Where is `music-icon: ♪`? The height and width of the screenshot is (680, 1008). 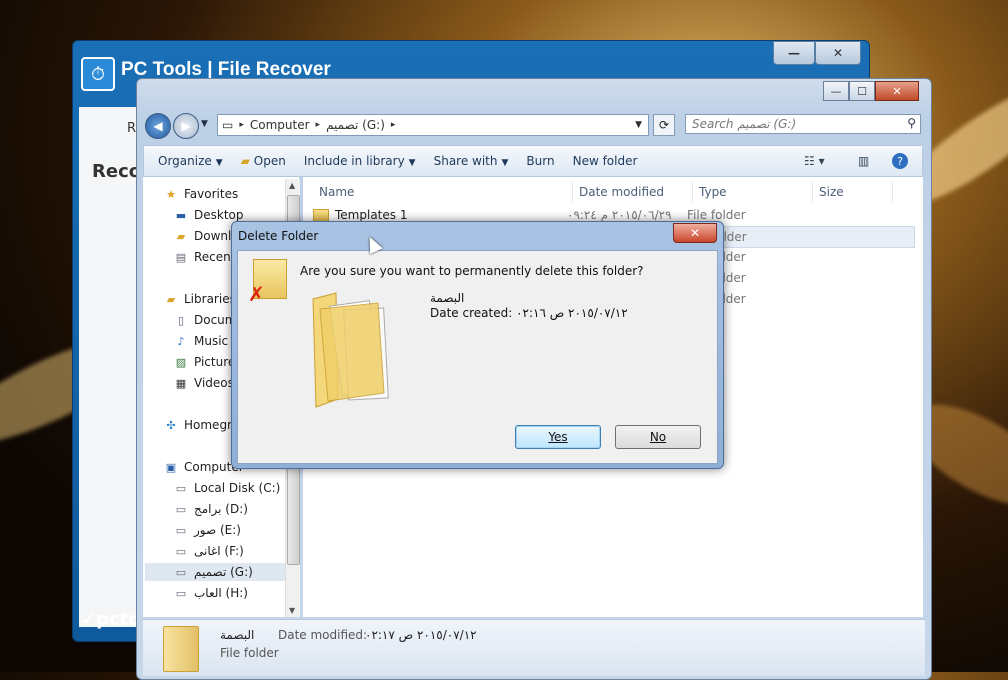
music-icon: ♪ is located at coordinates (181, 341).